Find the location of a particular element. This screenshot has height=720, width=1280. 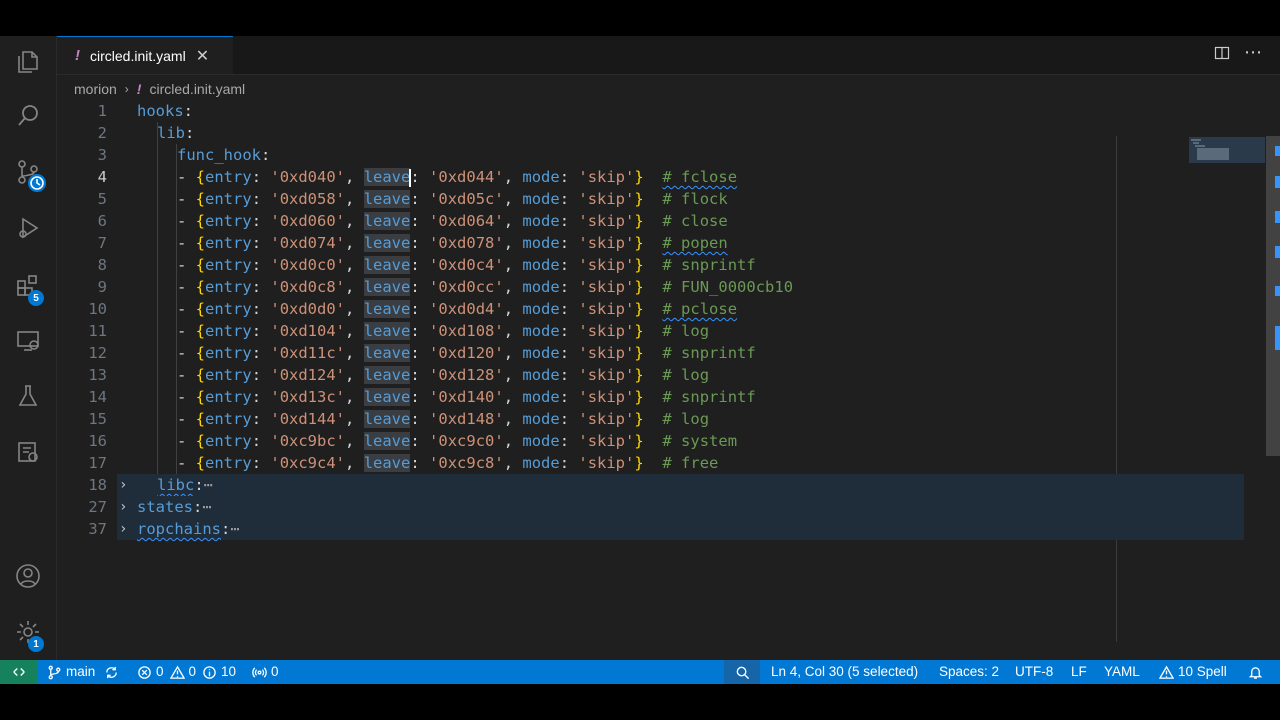

sync-icon is located at coordinates (113, 672).